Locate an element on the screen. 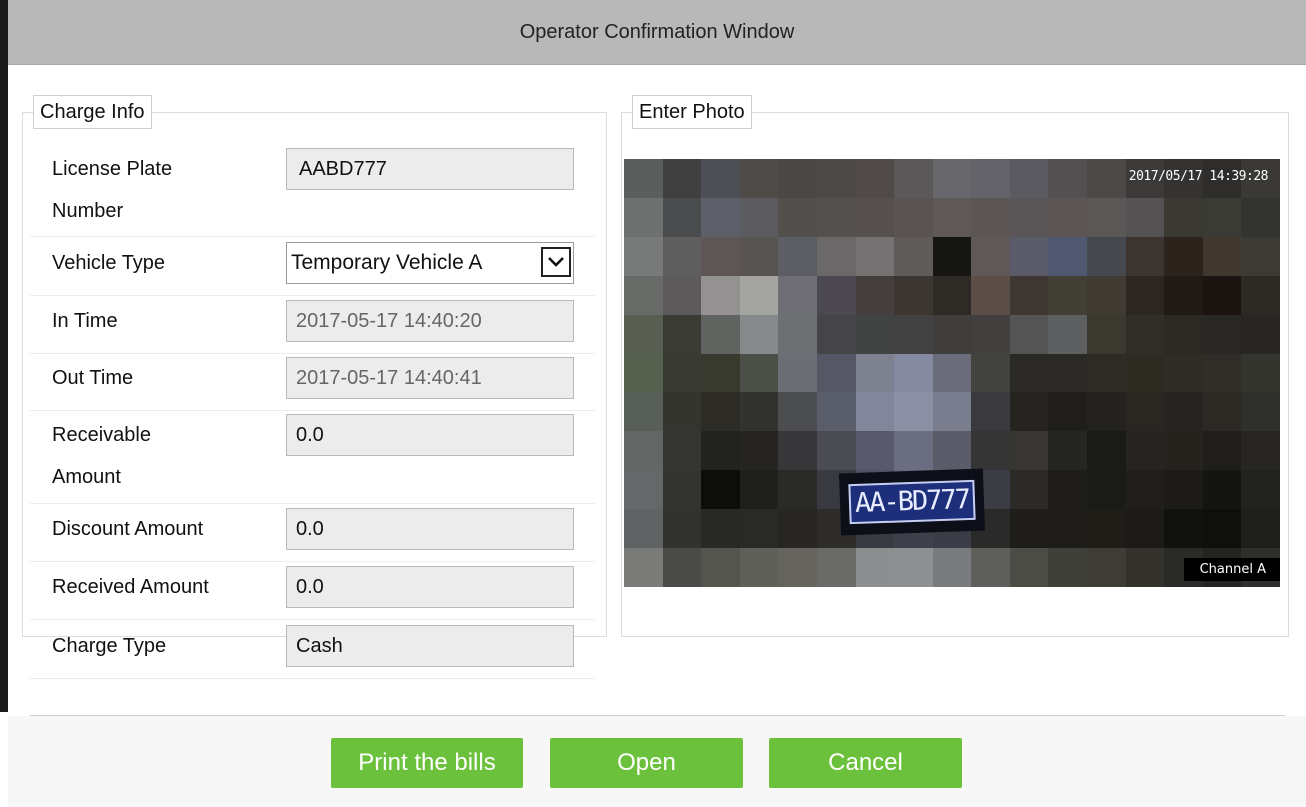 The height and width of the screenshot is (807, 1306). footer-divider is located at coordinates (657, 715).